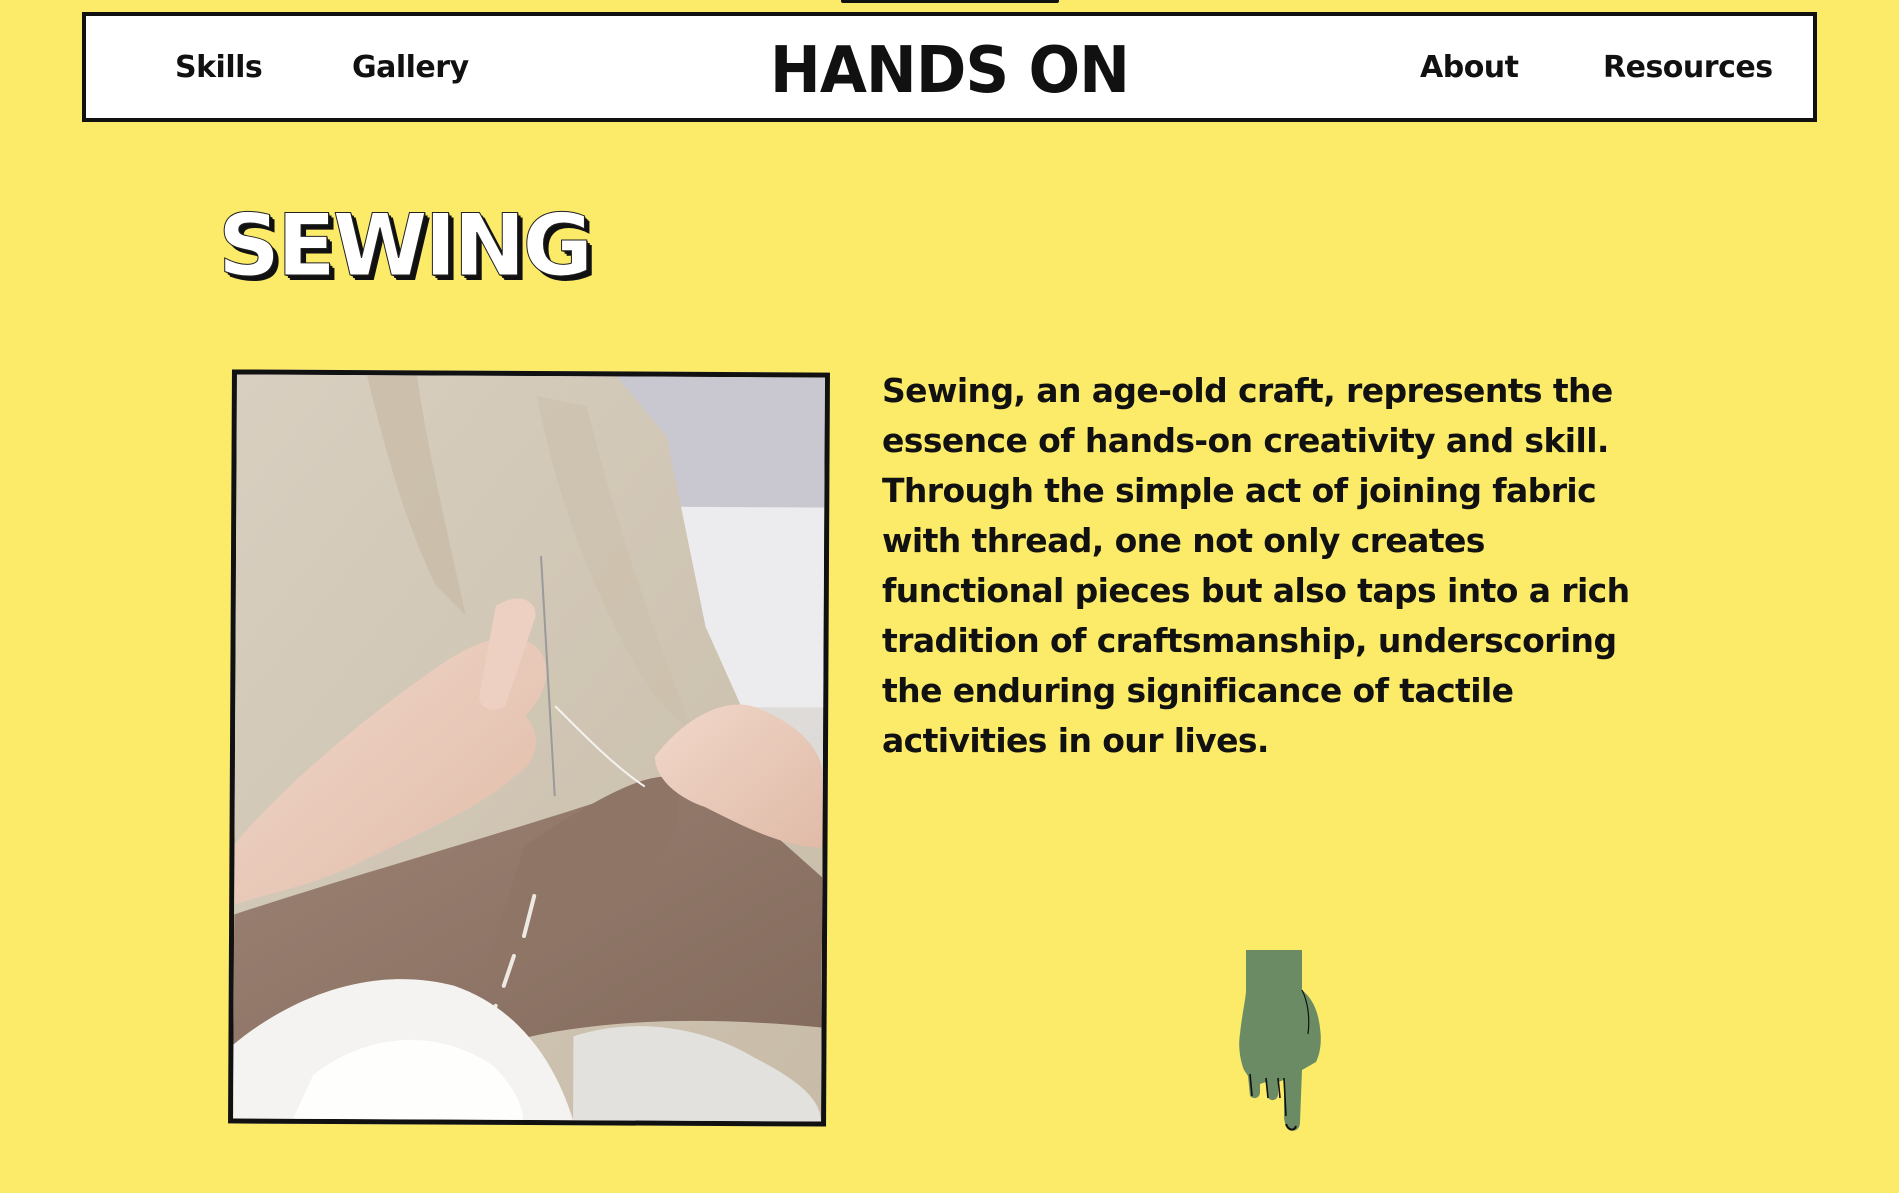 Image resolution: width=1899 pixels, height=1193 pixels. What do you see at coordinates (405, 246) in the screenshot?
I see `page-title: SEWING` at bounding box center [405, 246].